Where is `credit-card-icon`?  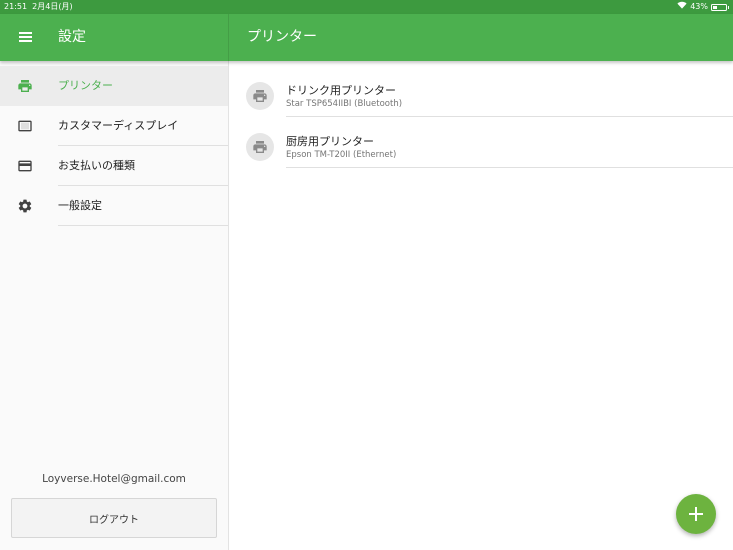
credit-card-icon is located at coordinates (25, 166).